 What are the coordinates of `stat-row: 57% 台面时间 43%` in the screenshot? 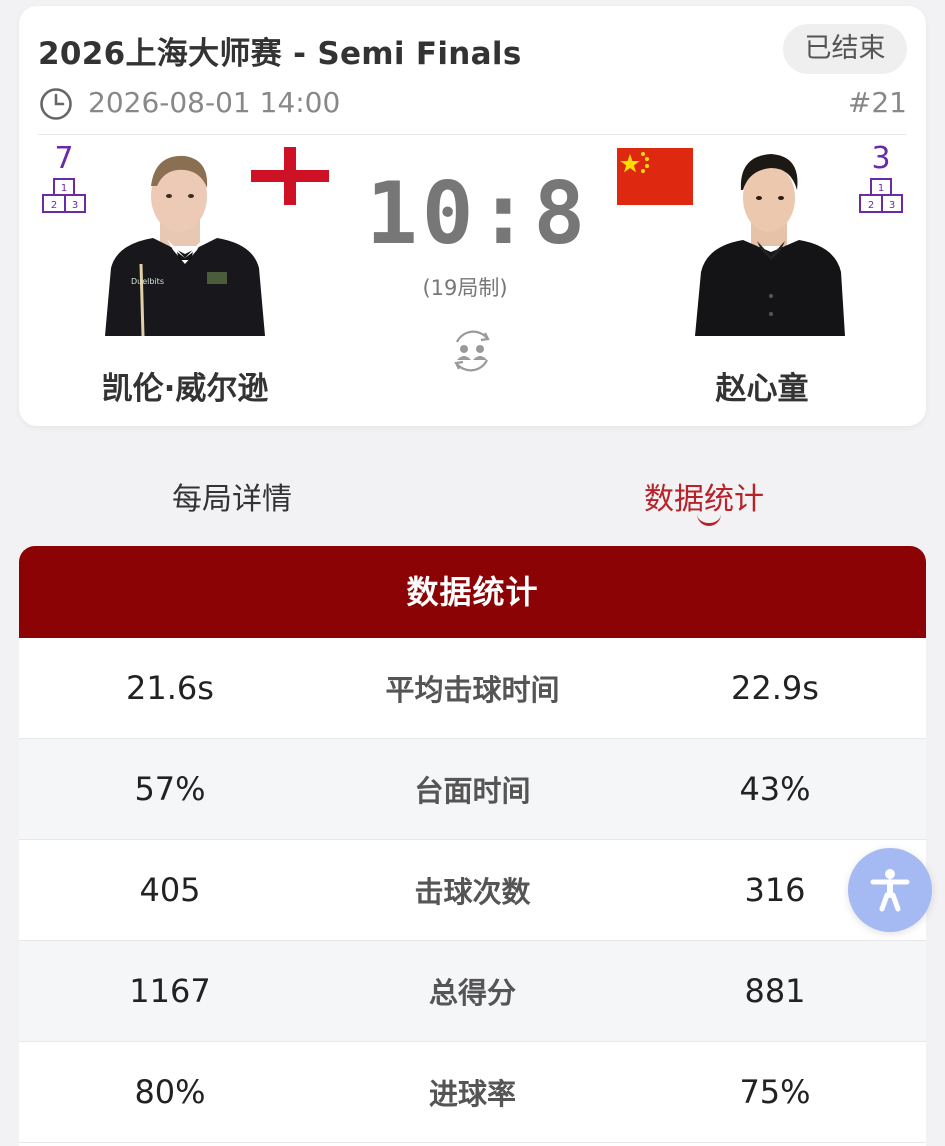 It's located at (472, 789).